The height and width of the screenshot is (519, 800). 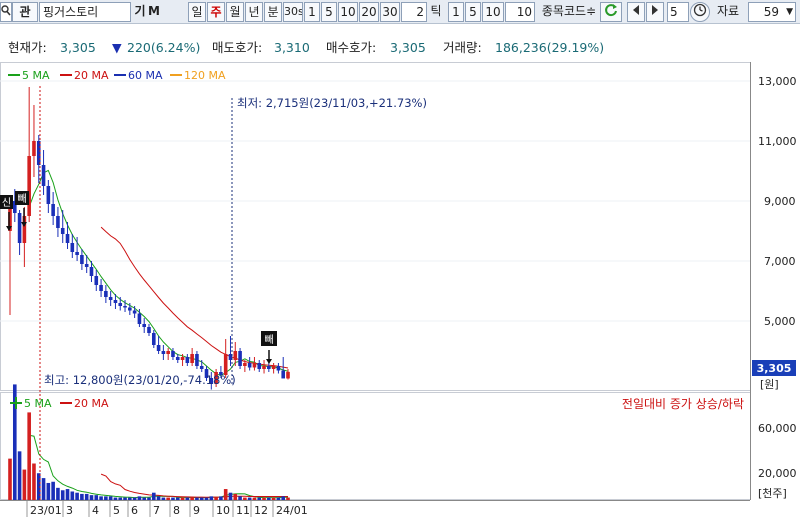 I want to click on legend-60ma: 60 MA, so click(x=145, y=75).